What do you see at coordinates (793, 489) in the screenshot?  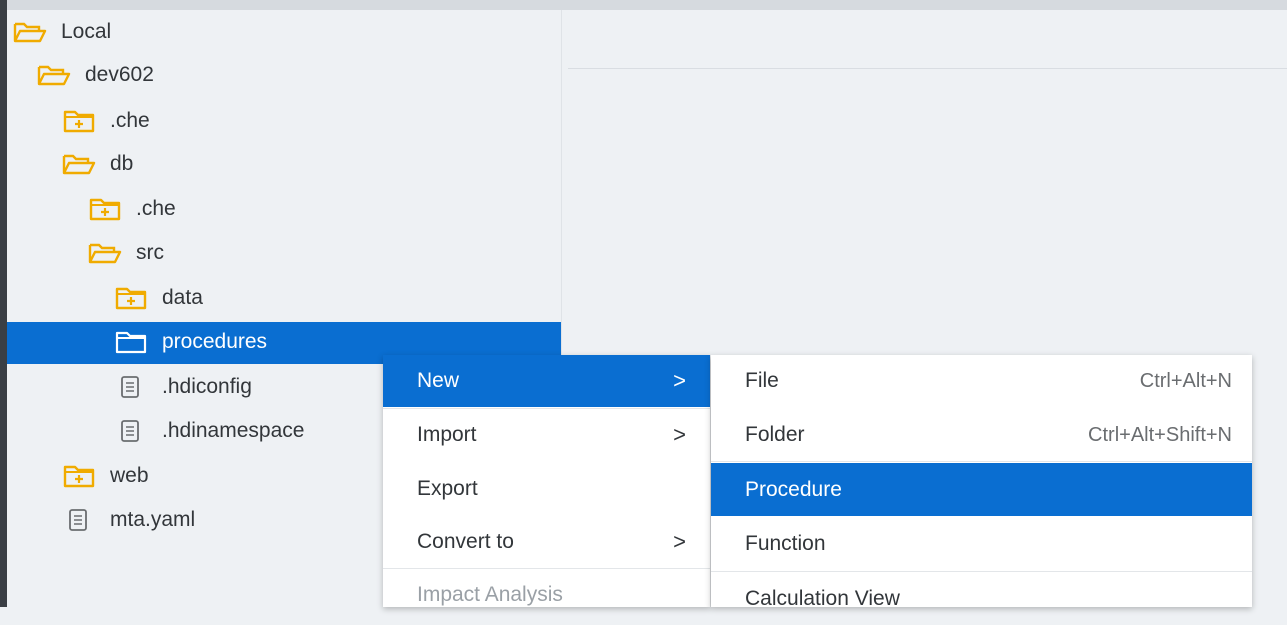 I see `menu-item-label: Procedure` at bounding box center [793, 489].